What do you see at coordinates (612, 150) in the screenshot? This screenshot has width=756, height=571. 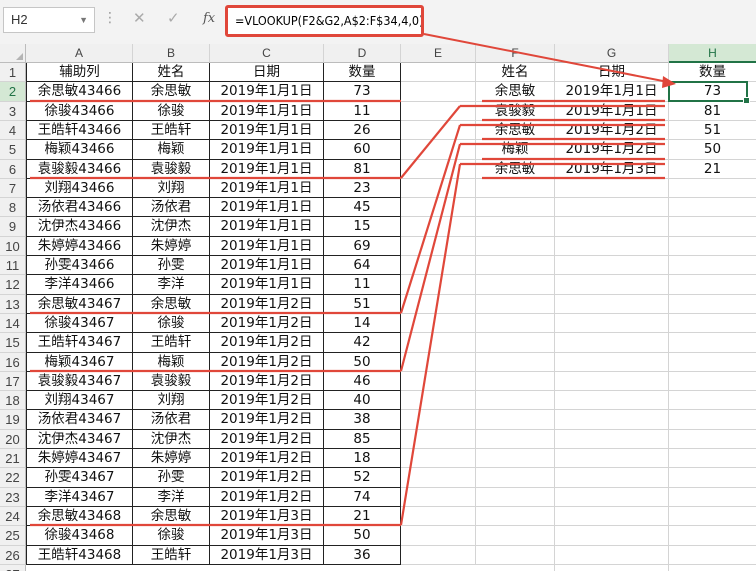 I see `cell-g5: 2019年1月2日` at bounding box center [612, 150].